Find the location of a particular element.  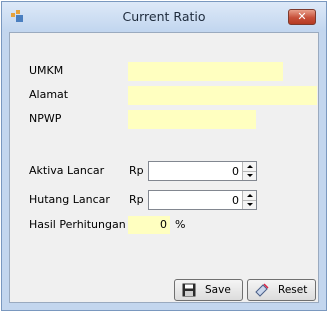

close-button: ✕ is located at coordinates (302, 17).